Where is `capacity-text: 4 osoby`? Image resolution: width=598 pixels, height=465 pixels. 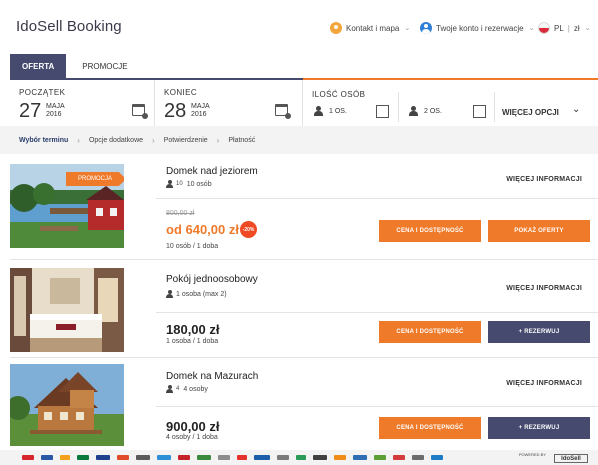 capacity-text: 4 osoby is located at coordinates (195, 389).